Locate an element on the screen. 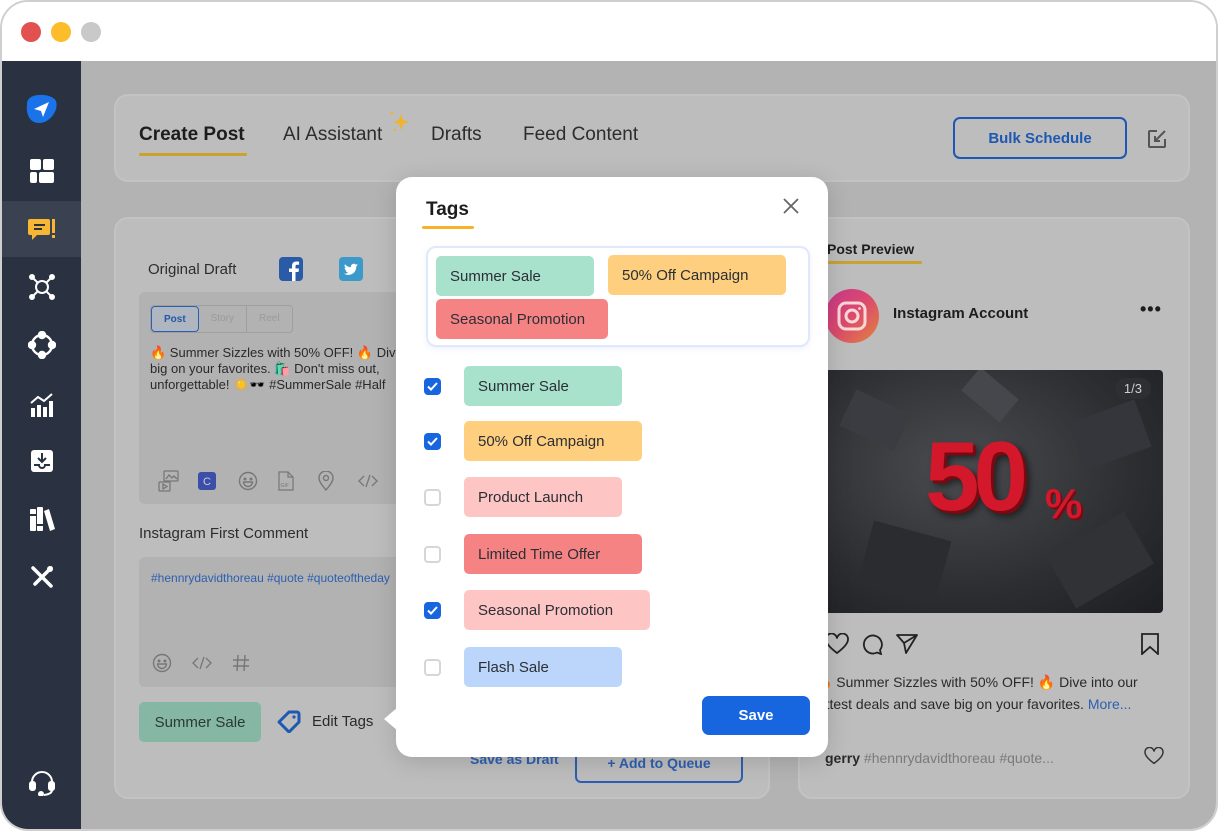 The height and width of the screenshot is (831, 1219). modal-pointer is located at coordinates (391, 719).